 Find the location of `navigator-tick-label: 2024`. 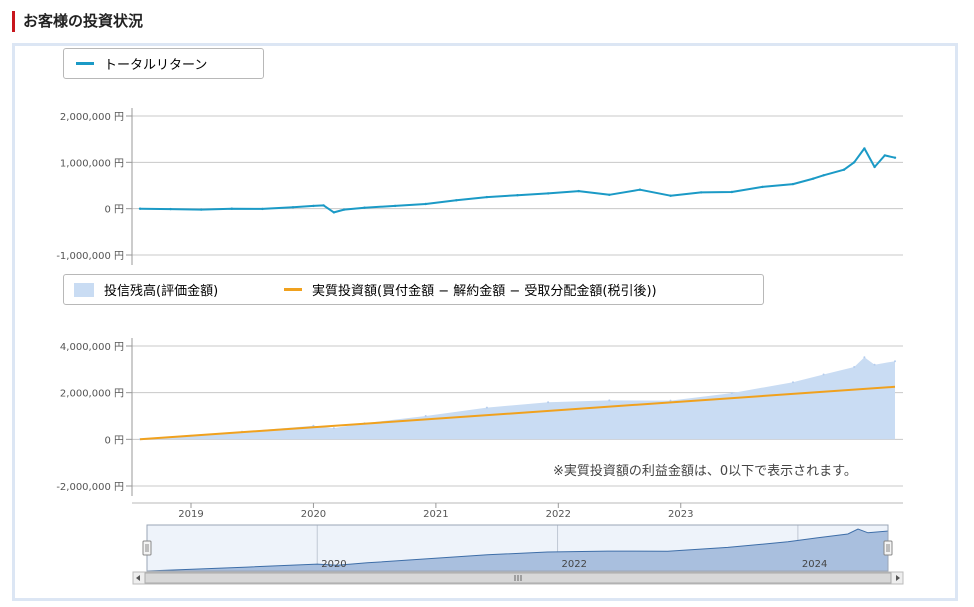

navigator-tick-label: 2024 is located at coordinates (814, 564).